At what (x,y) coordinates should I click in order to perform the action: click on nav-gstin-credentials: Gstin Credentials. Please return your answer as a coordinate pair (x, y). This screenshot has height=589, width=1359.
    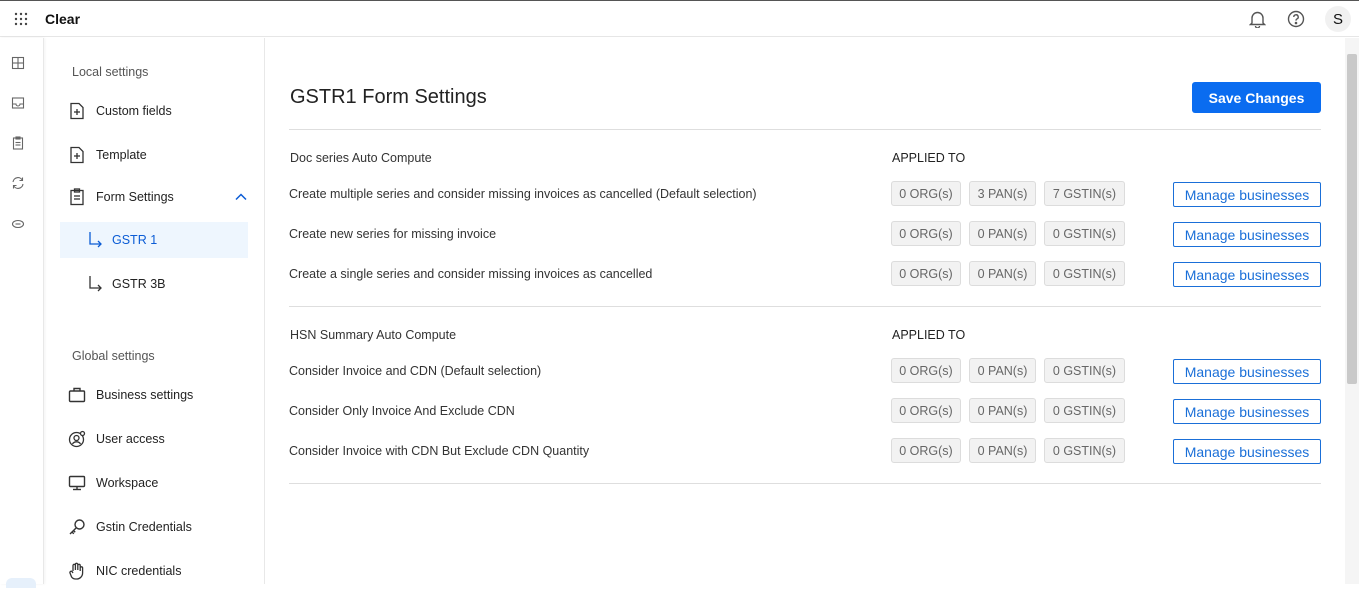
    Looking at the image, I should click on (154, 527).